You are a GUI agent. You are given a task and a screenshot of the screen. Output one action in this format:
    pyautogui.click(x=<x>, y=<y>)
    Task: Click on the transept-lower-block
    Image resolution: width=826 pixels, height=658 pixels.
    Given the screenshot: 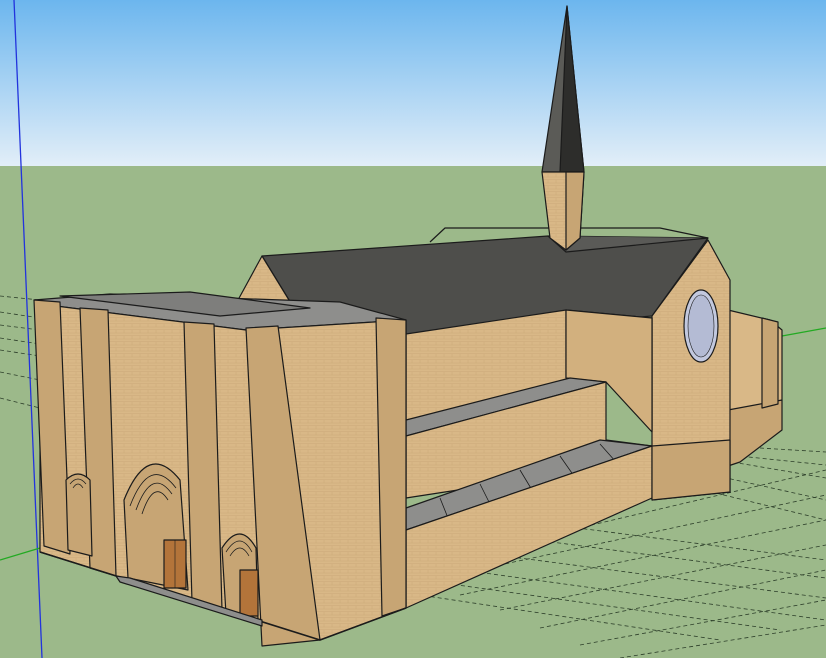 What is the action you would take?
    pyautogui.click(x=691, y=470)
    